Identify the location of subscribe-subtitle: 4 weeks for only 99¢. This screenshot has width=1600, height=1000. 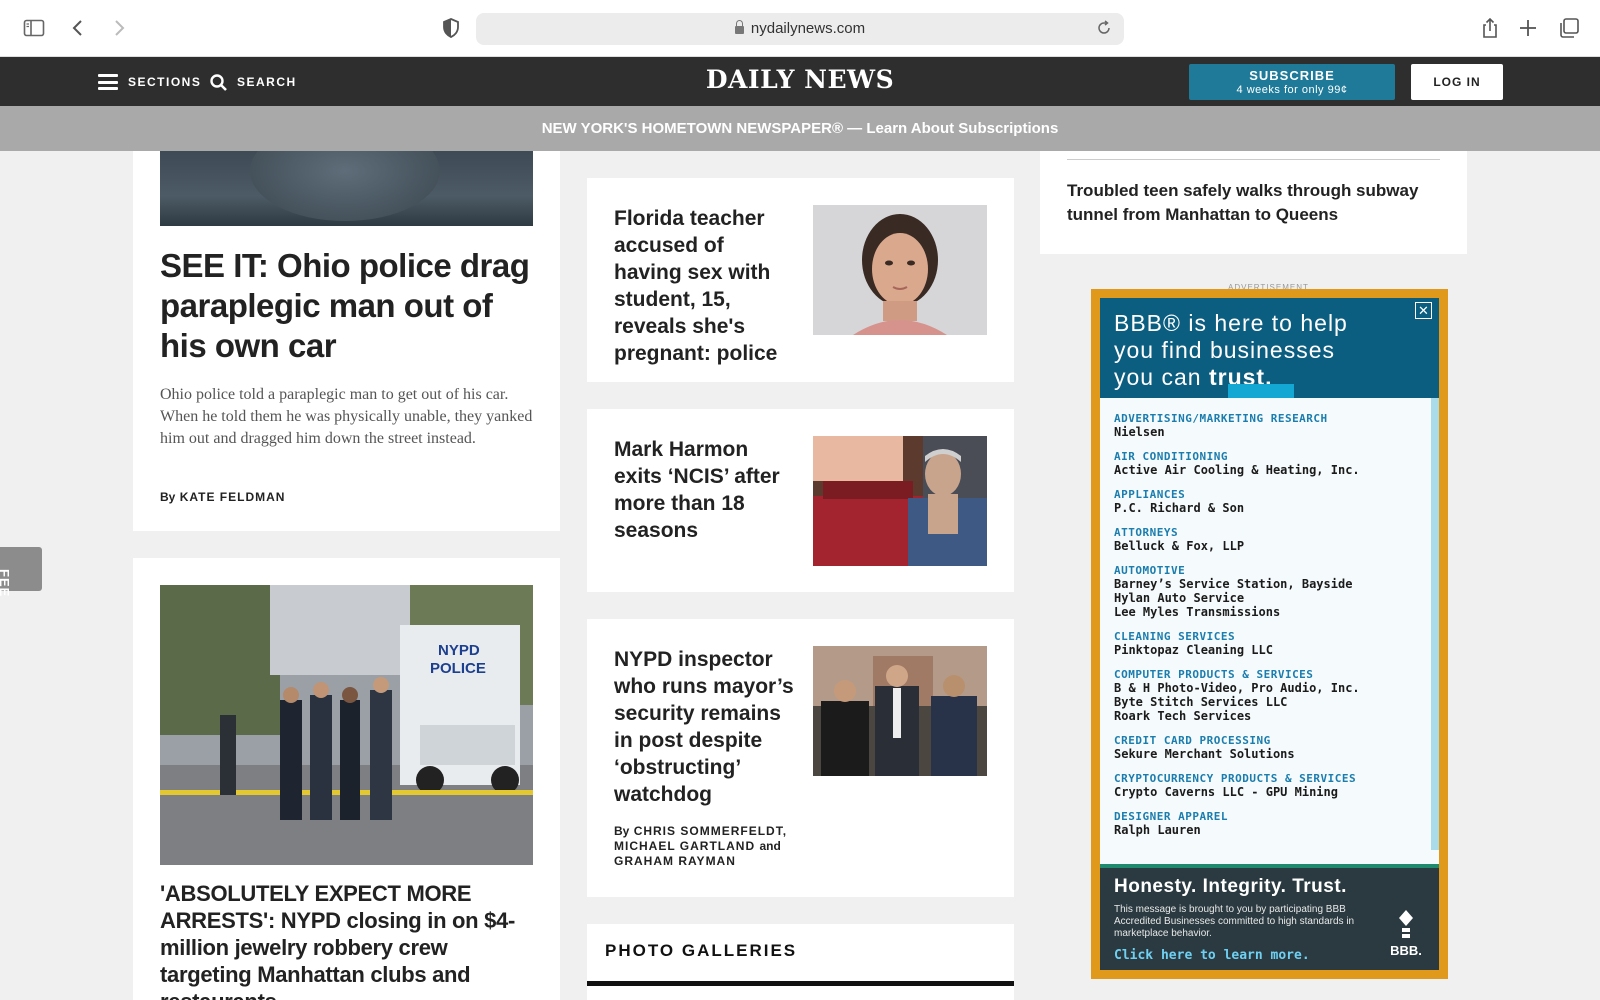
(1292, 90).